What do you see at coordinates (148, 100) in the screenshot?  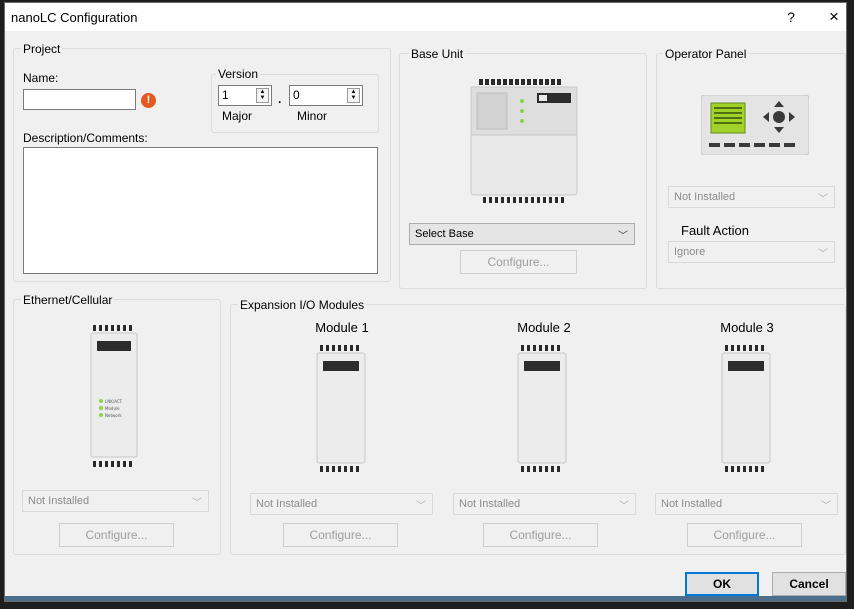 I see `error-icon: !` at bounding box center [148, 100].